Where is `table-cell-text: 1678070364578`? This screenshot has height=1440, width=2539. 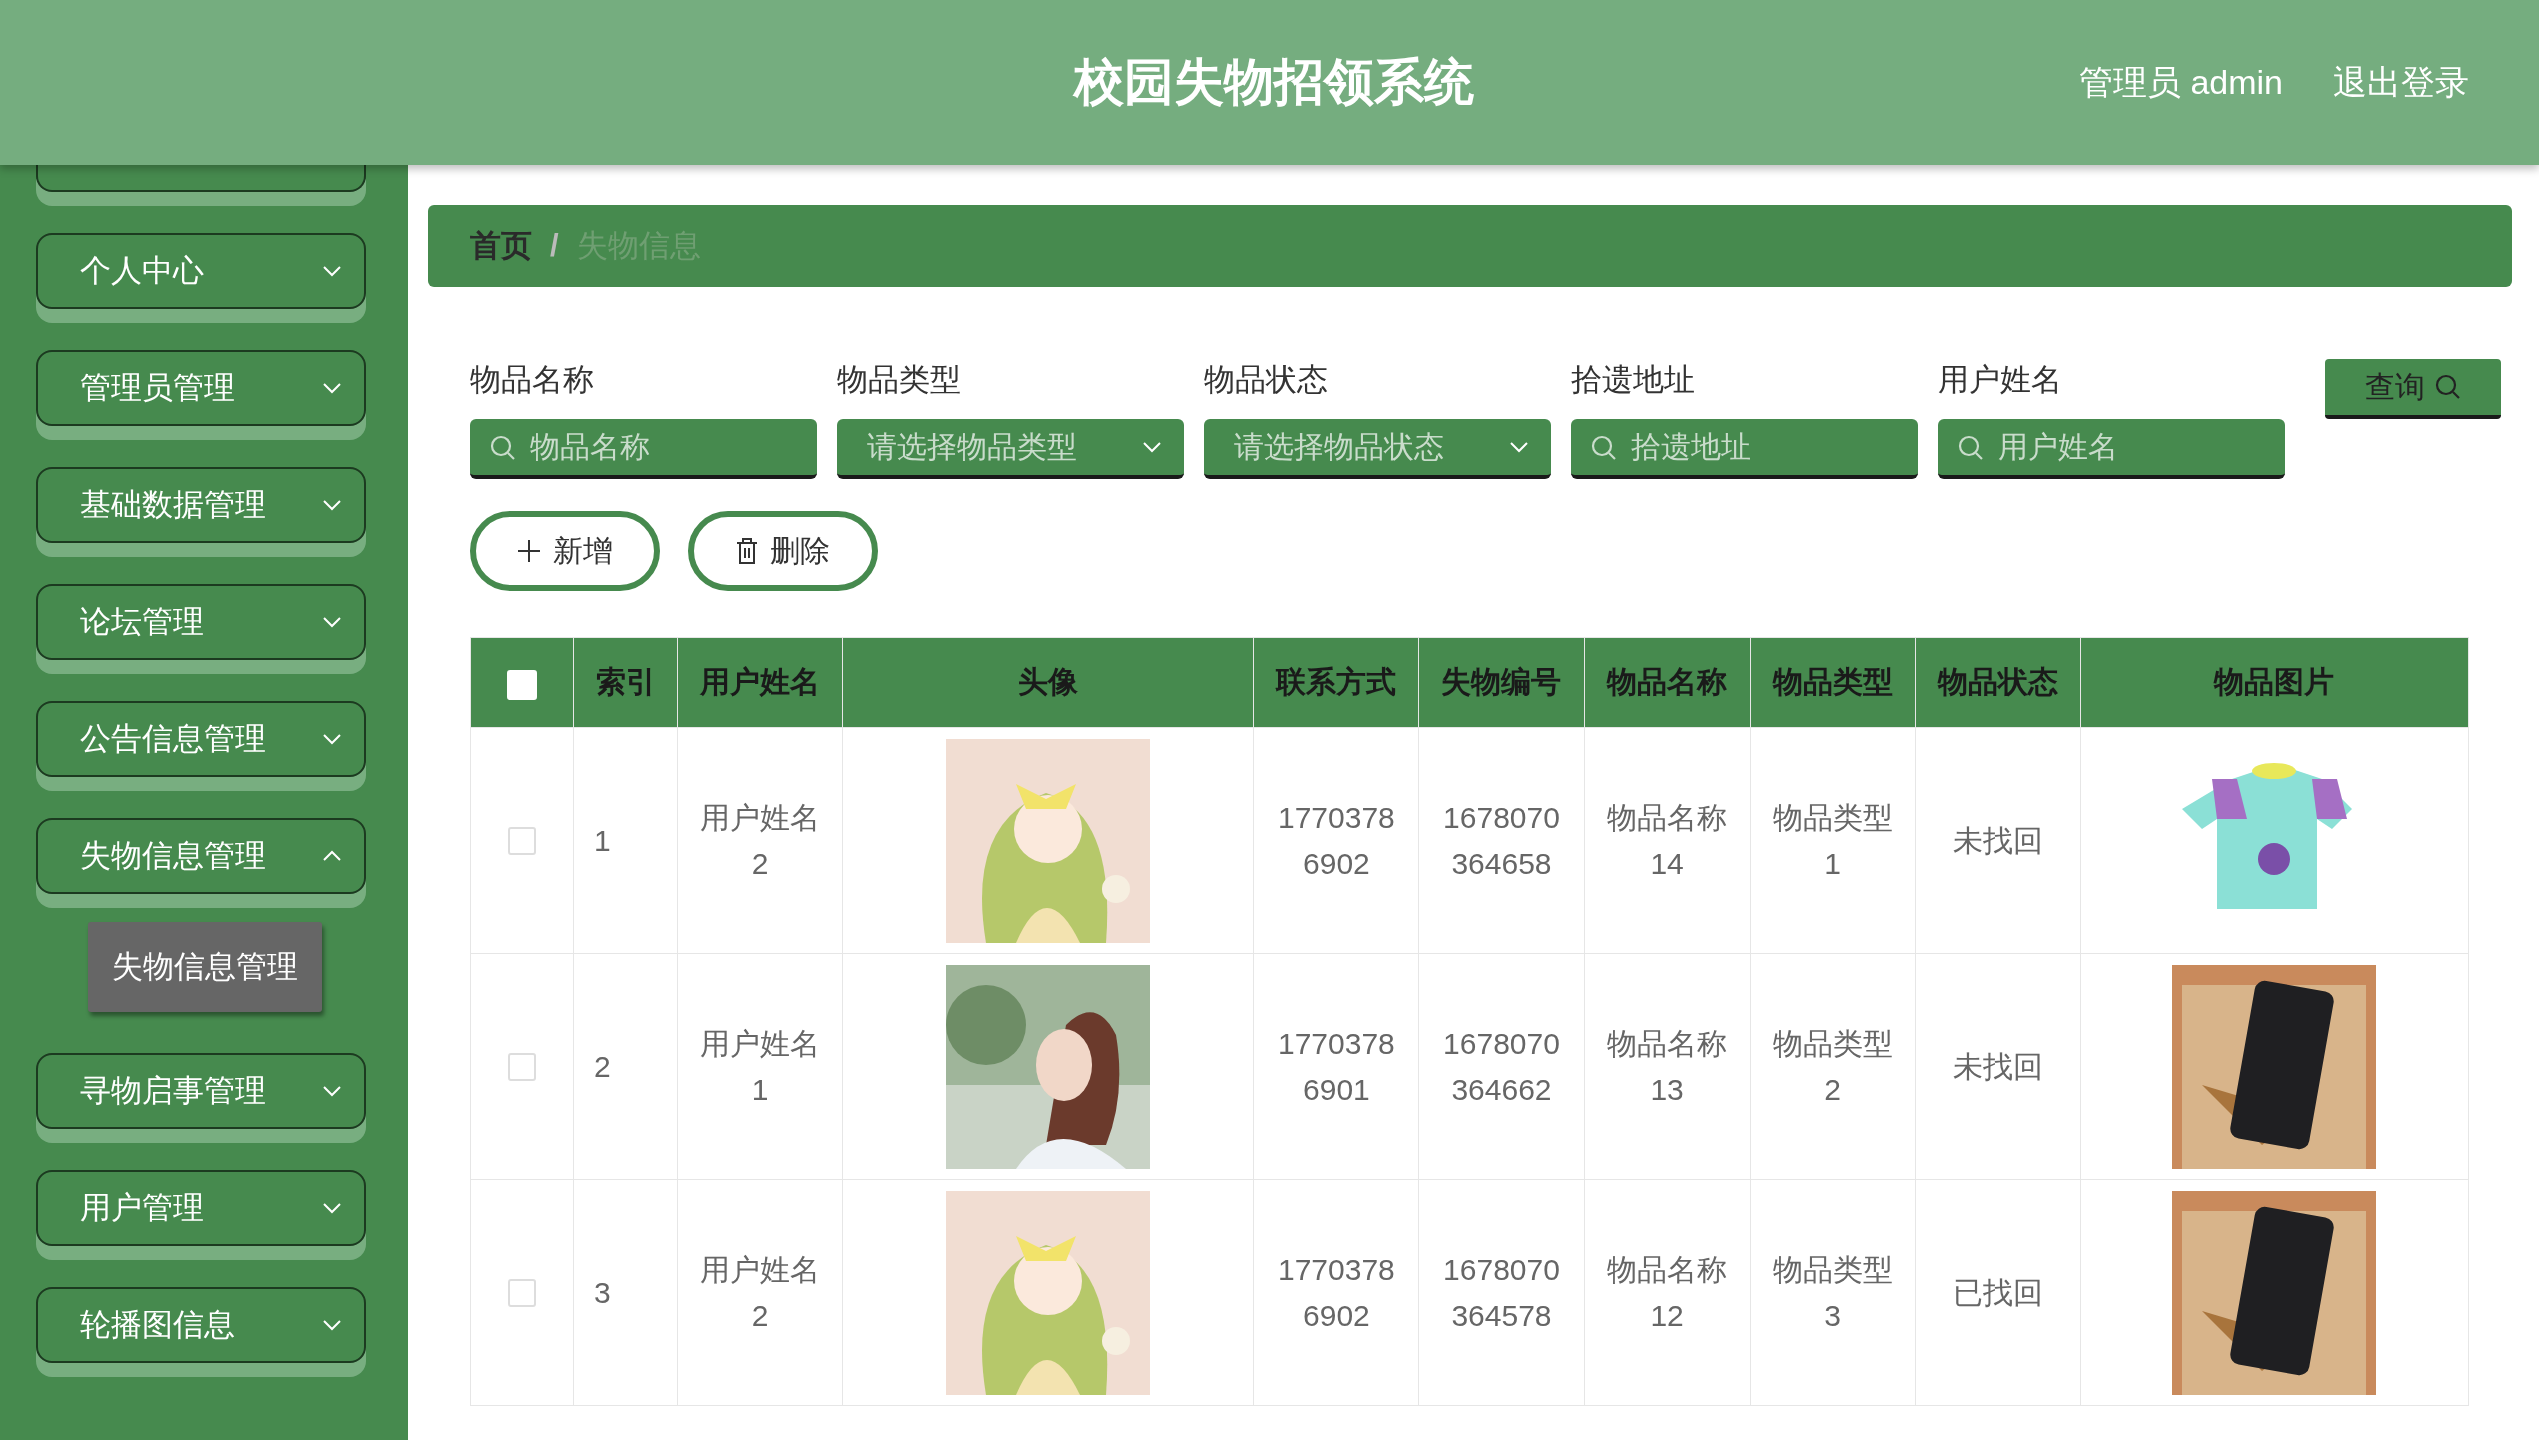 table-cell-text: 1678070364578 is located at coordinates (1501, 1292).